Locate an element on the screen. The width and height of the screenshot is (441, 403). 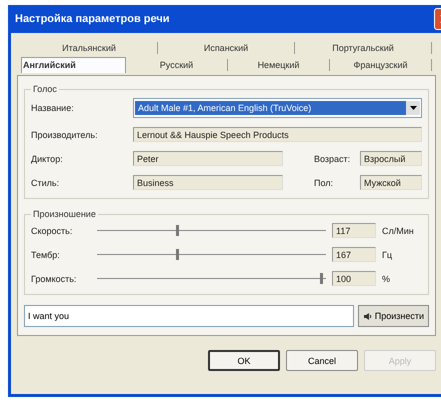
readonly-field: Business is located at coordinates (208, 182).